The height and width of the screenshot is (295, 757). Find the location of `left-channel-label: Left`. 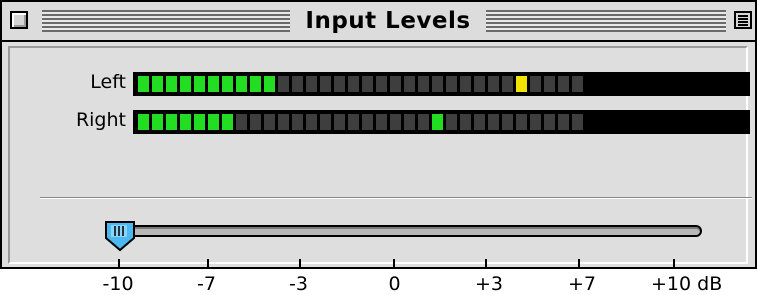

left-channel-label: Left is located at coordinates (108, 82).